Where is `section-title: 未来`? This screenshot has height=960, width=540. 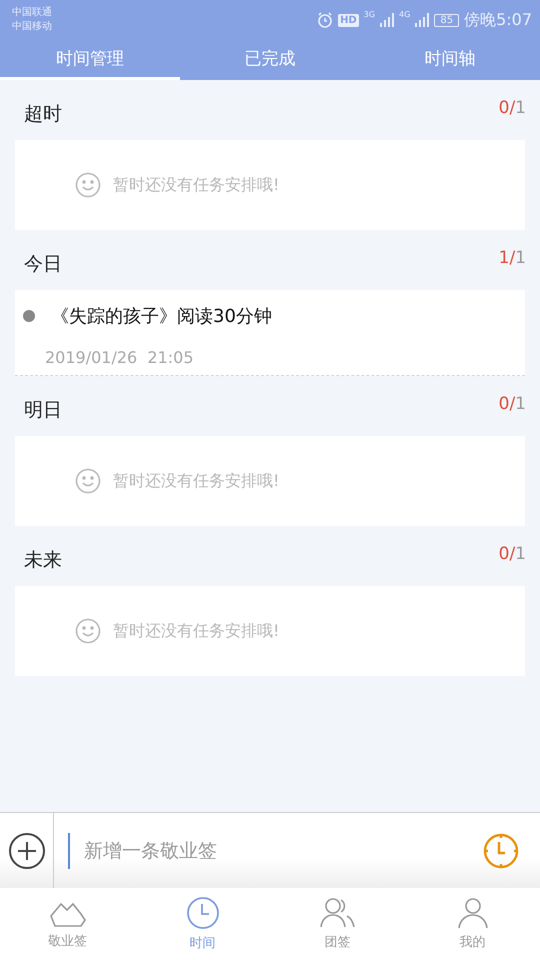 section-title: 未来 is located at coordinates (43, 560).